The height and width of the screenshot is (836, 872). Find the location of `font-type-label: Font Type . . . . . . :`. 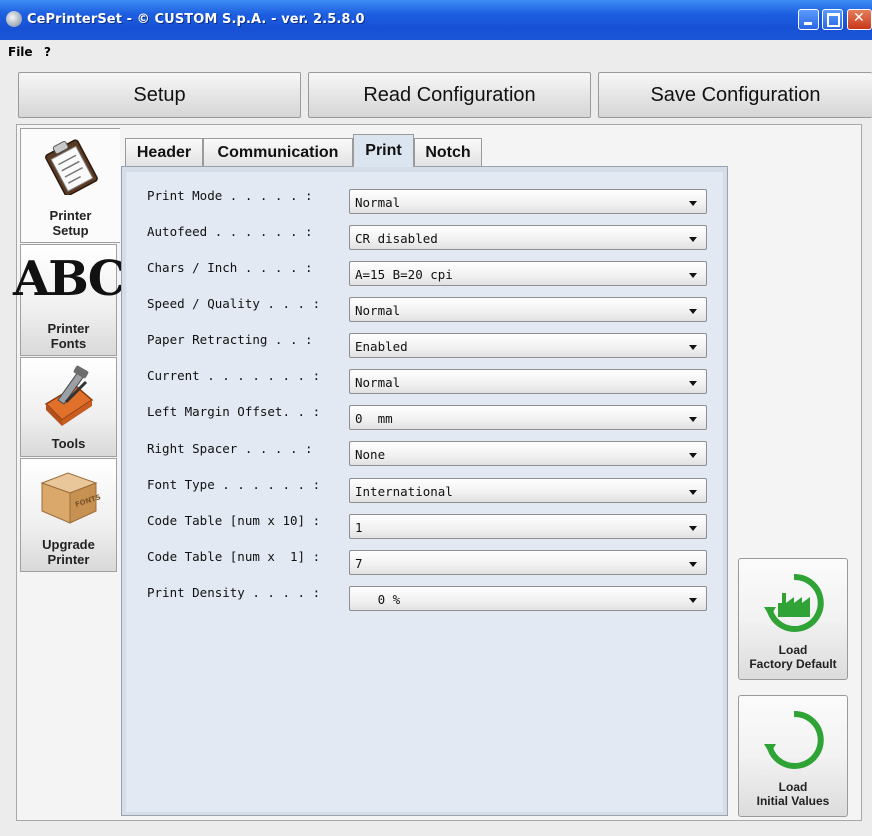

font-type-label: Font Type . . . . . . : is located at coordinates (234, 484).